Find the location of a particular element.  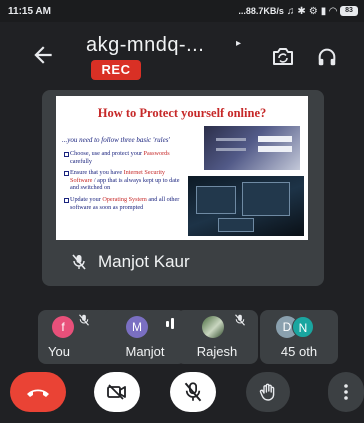

participant-tile-rajesh: Rajesh is located at coordinates (217, 337).